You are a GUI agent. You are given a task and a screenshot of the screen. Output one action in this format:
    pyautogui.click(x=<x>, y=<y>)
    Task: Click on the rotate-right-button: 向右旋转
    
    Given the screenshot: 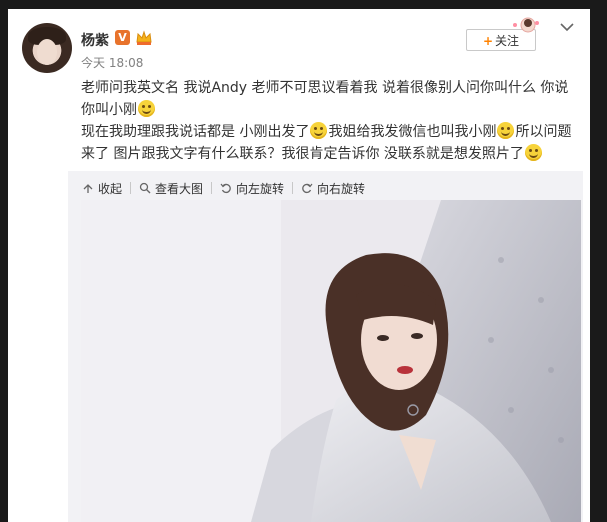 What is the action you would take?
    pyautogui.click(x=333, y=188)
    